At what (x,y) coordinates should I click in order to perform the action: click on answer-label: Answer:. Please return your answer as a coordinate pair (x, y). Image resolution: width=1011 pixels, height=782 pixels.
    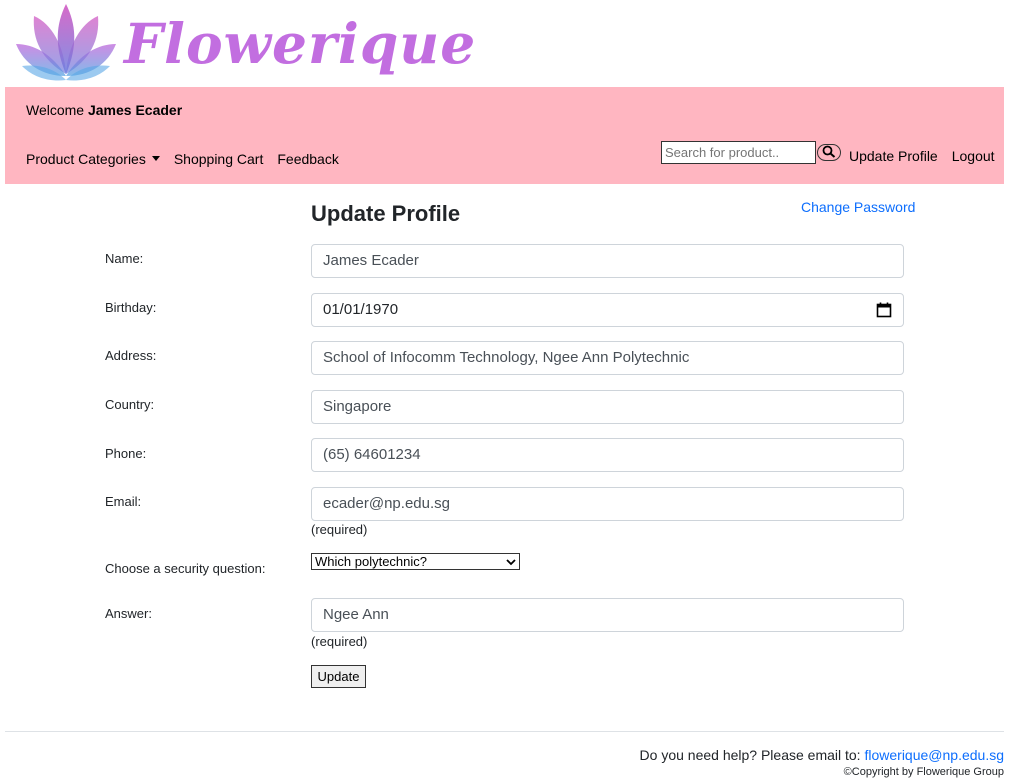
    Looking at the image, I should click on (128, 613).